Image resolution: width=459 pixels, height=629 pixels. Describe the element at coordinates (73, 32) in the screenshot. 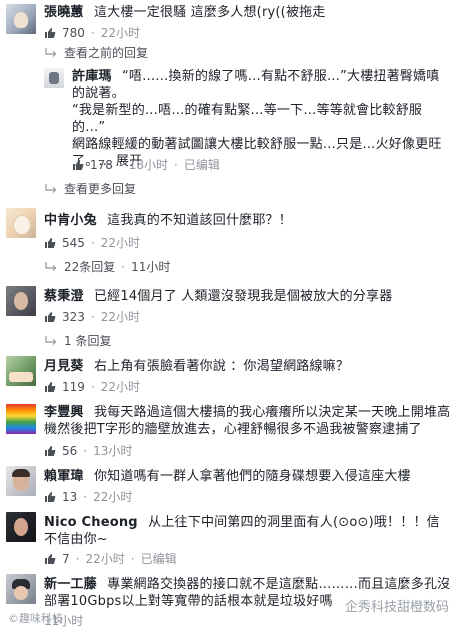

I see `like-count: 780` at that location.